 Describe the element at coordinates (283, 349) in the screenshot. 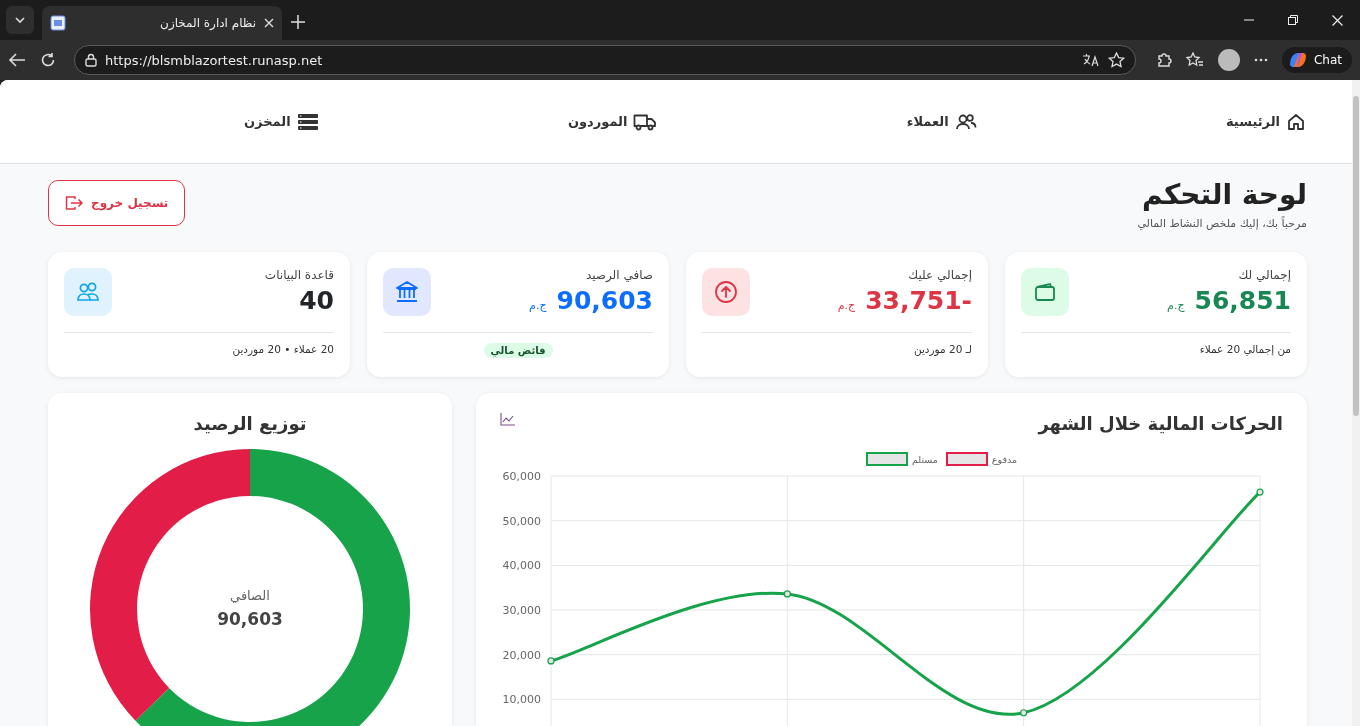

I see `stat-footnote: 20 عملاء • 20 موردين` at that location.